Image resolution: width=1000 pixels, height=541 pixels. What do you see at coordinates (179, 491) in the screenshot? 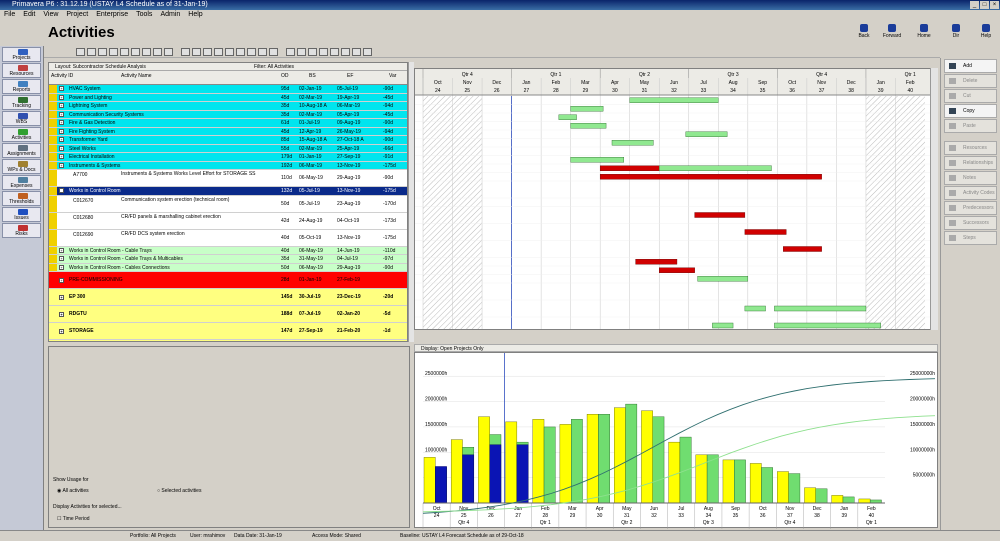
I see `selected-activities-radio: ○ Selected activities` at bounding box center [179, 491].